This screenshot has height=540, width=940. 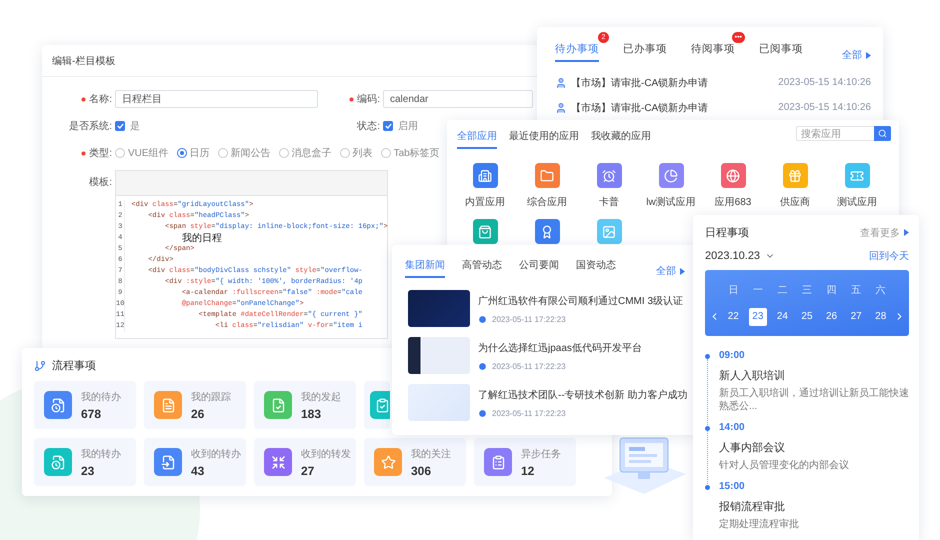 What do you see at coordinates (135, 126) in the screenshot?
I see `checkbox-label: 是` at bounding box center [135, 126].